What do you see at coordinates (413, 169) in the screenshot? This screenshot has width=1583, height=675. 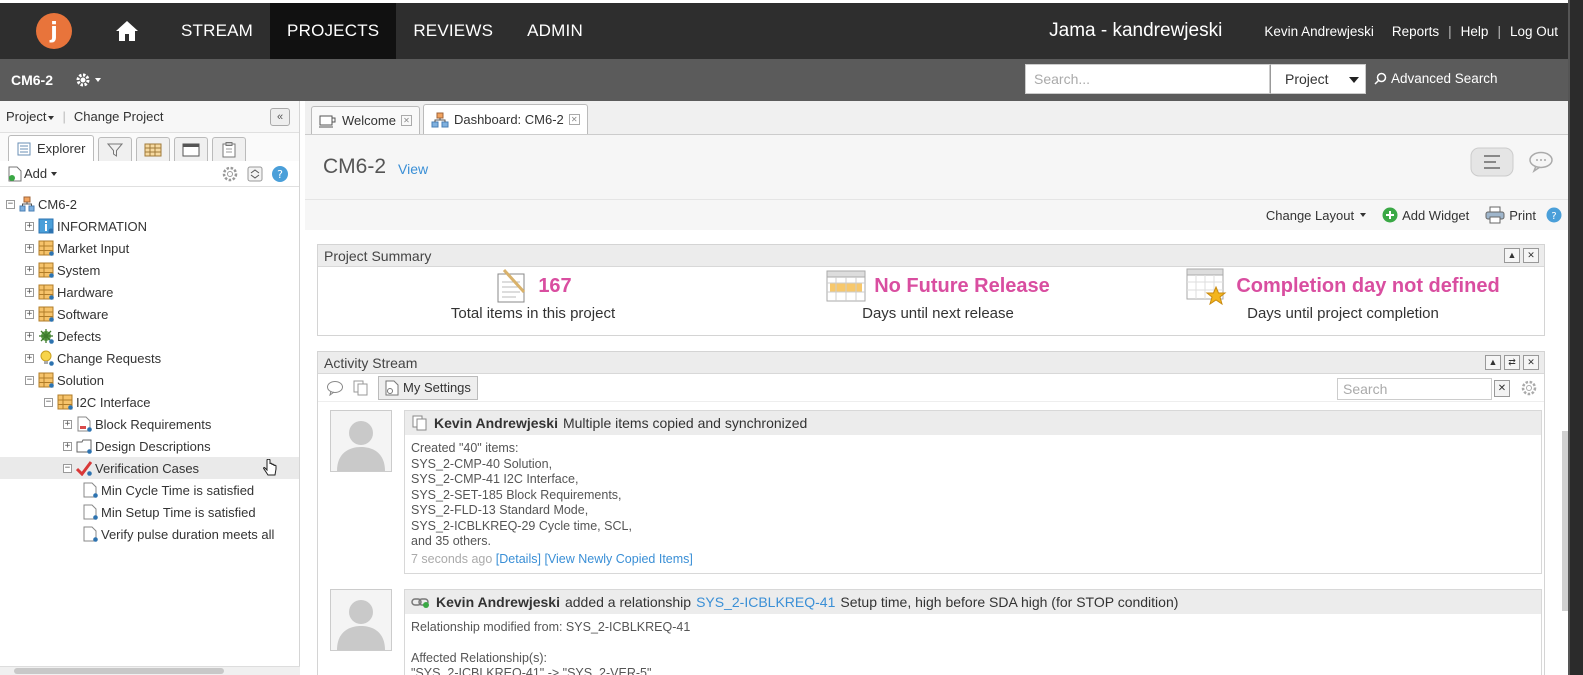 I see `view-link: View` at bounding box center [413, 169].